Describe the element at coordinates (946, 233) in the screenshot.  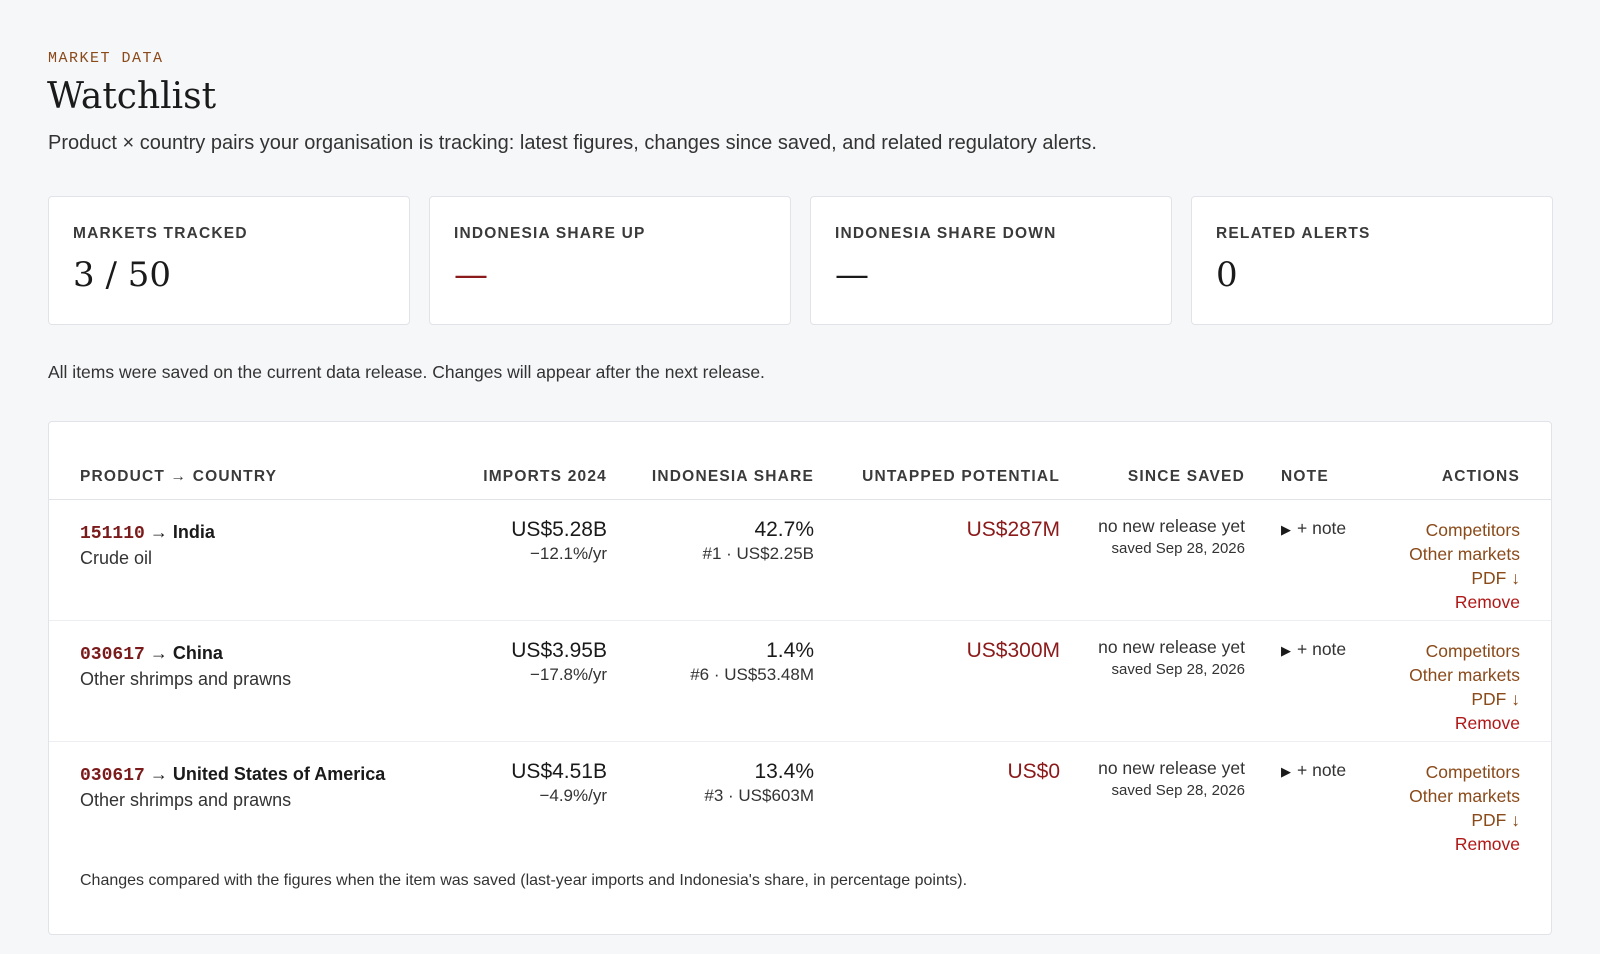
I see `card-label: INDONESIA SHARE DOWN` at that location.